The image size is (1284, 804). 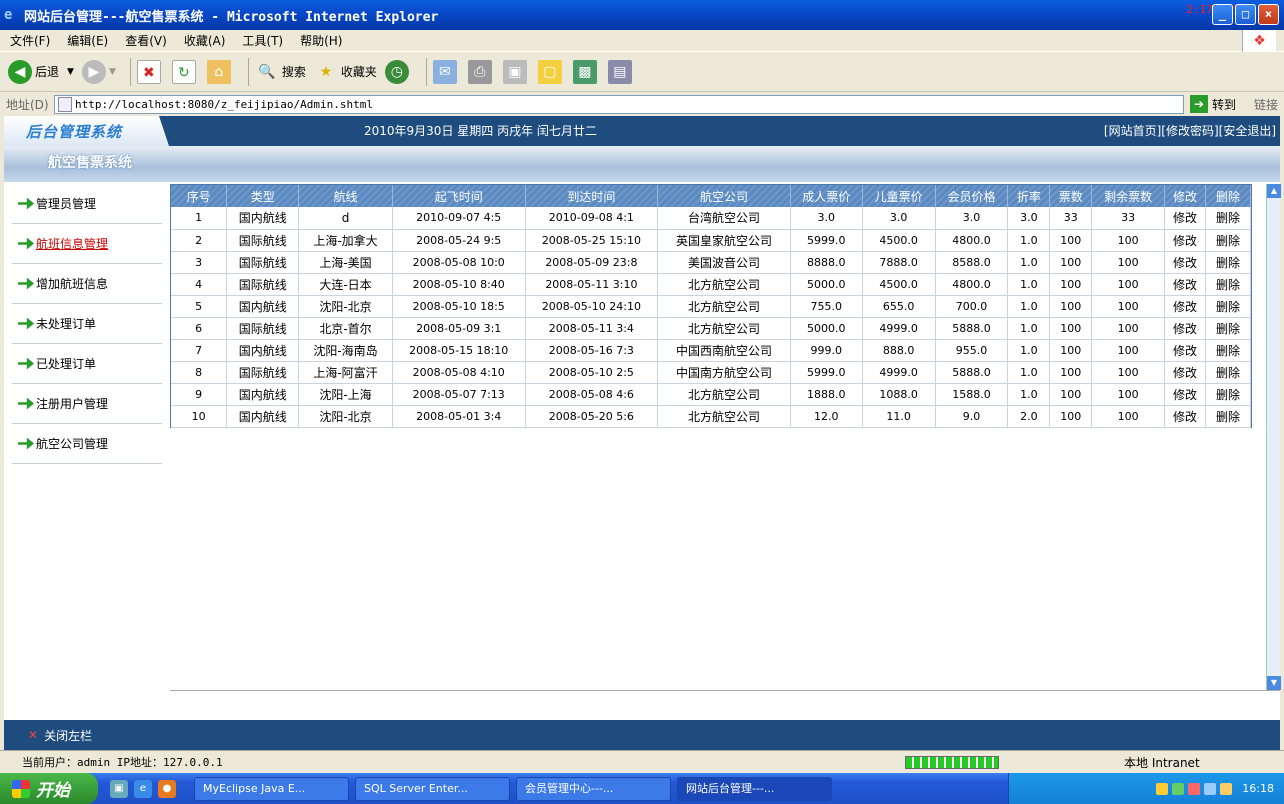 I want to click on table-cell: 中国西南航空公司, so click(x=724, y=350).